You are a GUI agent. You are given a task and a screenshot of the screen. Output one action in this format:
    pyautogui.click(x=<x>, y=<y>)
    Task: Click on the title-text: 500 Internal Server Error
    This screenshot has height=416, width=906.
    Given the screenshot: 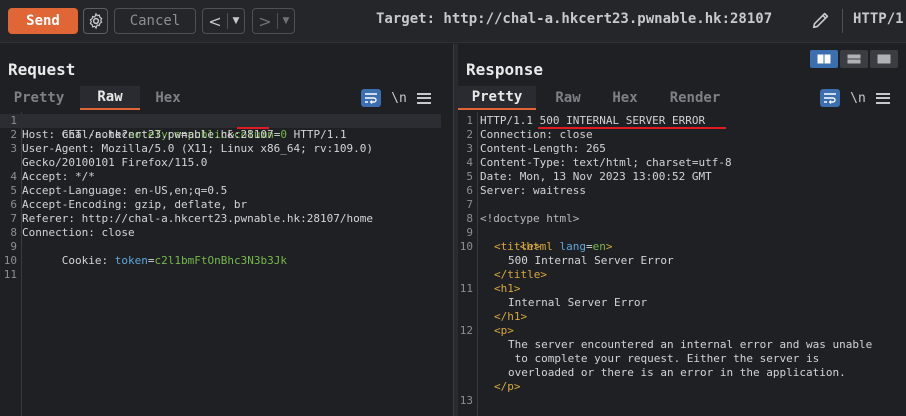 What is the action you would take?
    pyautogui.click(x=591, y=260)
    